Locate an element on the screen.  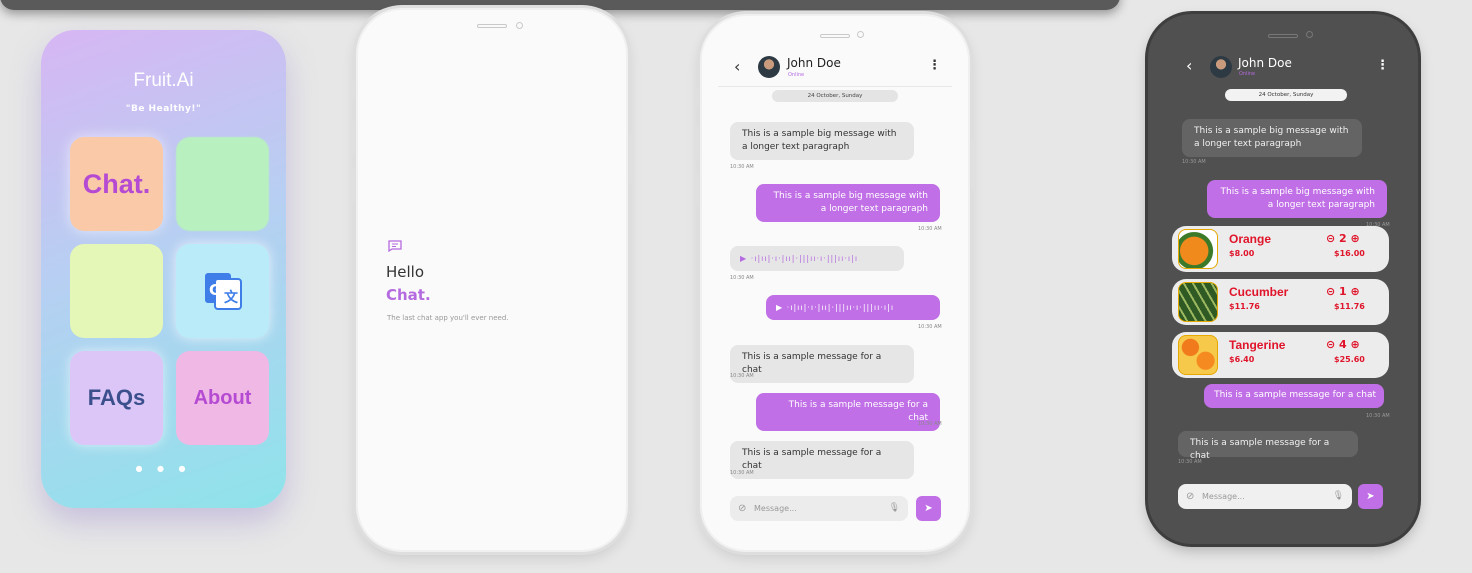
cart-item: Orange $8.00 ⊝ 2 ⊕ $16.00 is located at coordinates (1280, 249).